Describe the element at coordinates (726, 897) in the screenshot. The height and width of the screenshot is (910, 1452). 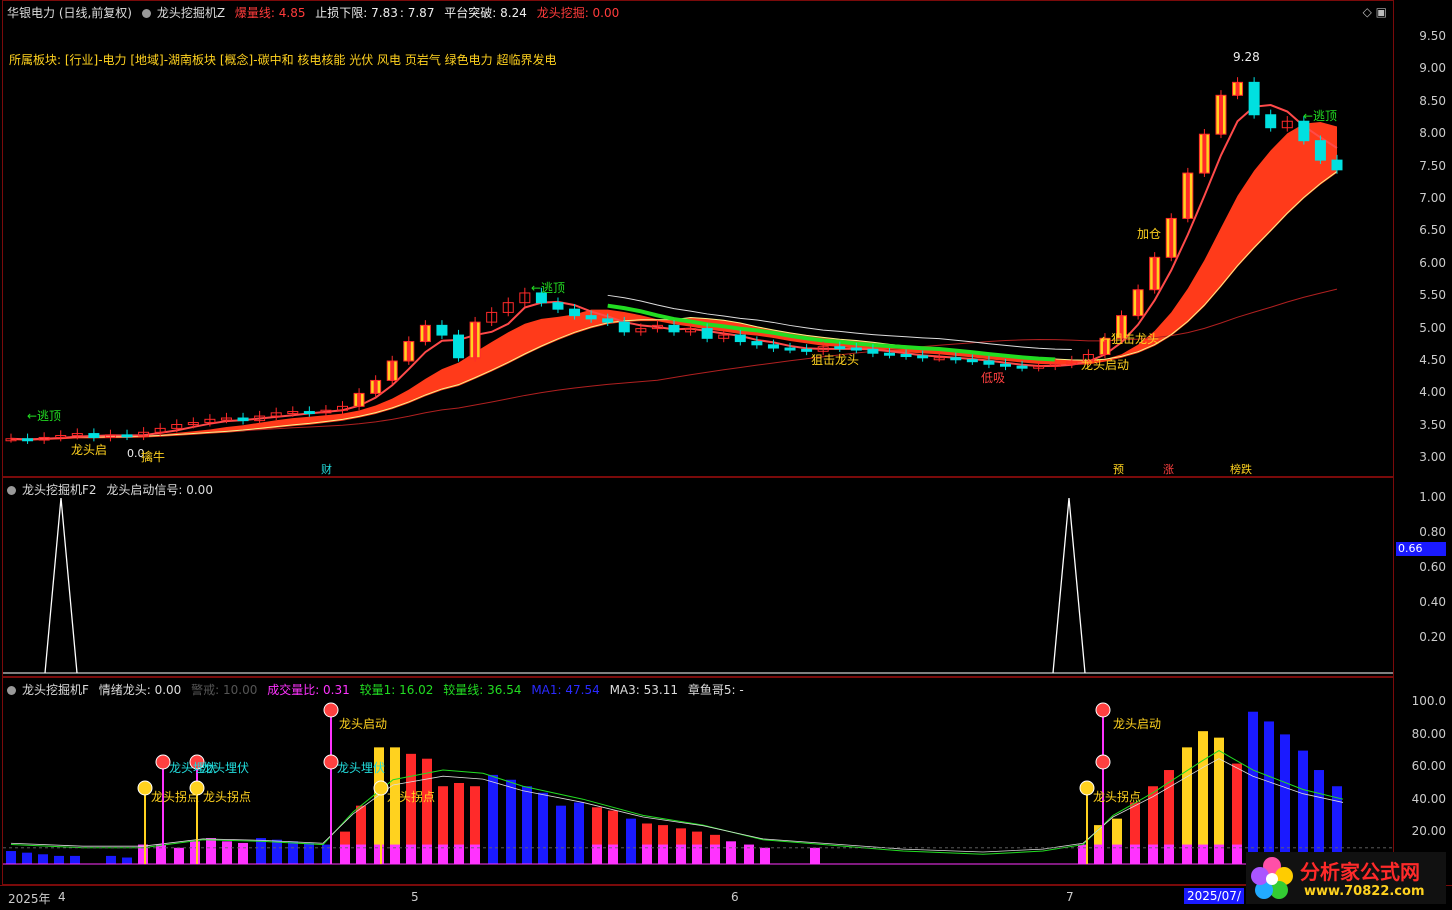
I see `date-axis: 2025年 4 5 6 7 2025/07/` at that location.